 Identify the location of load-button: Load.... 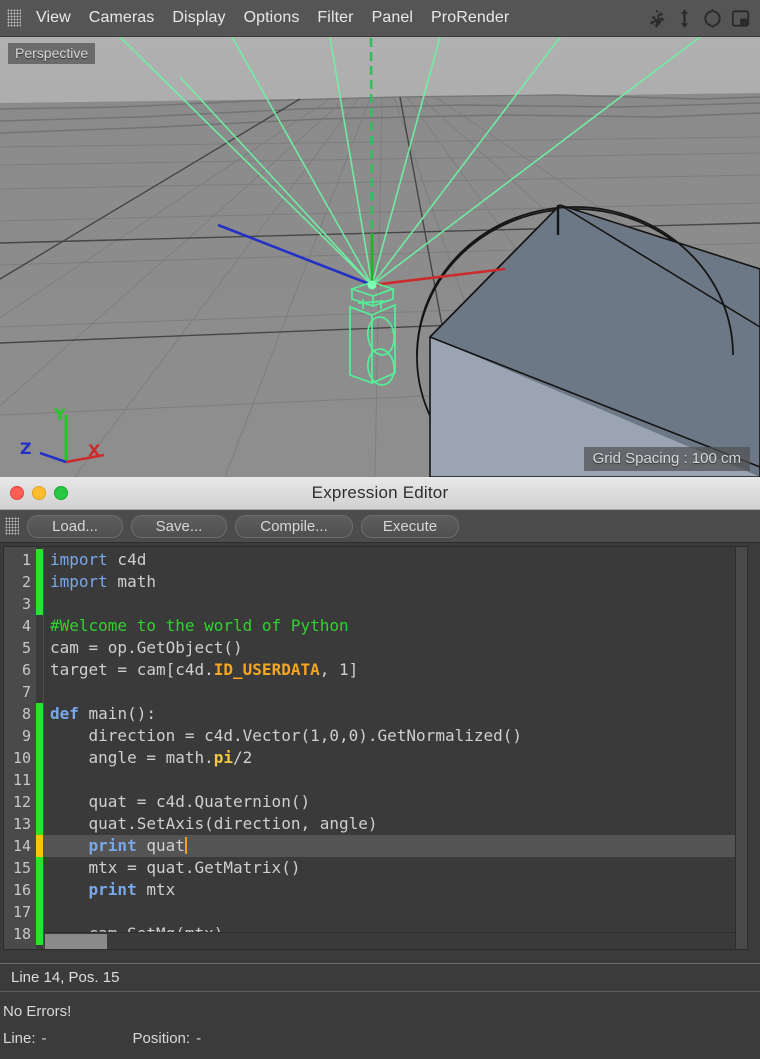
(75, 526).